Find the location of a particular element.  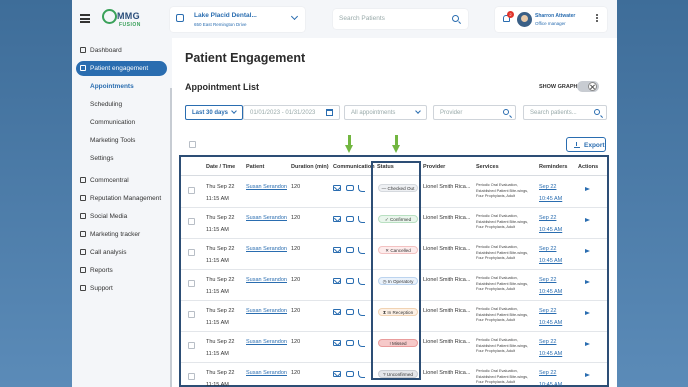

patient-search-input: Search Patients is located at coordinates (400, 19).